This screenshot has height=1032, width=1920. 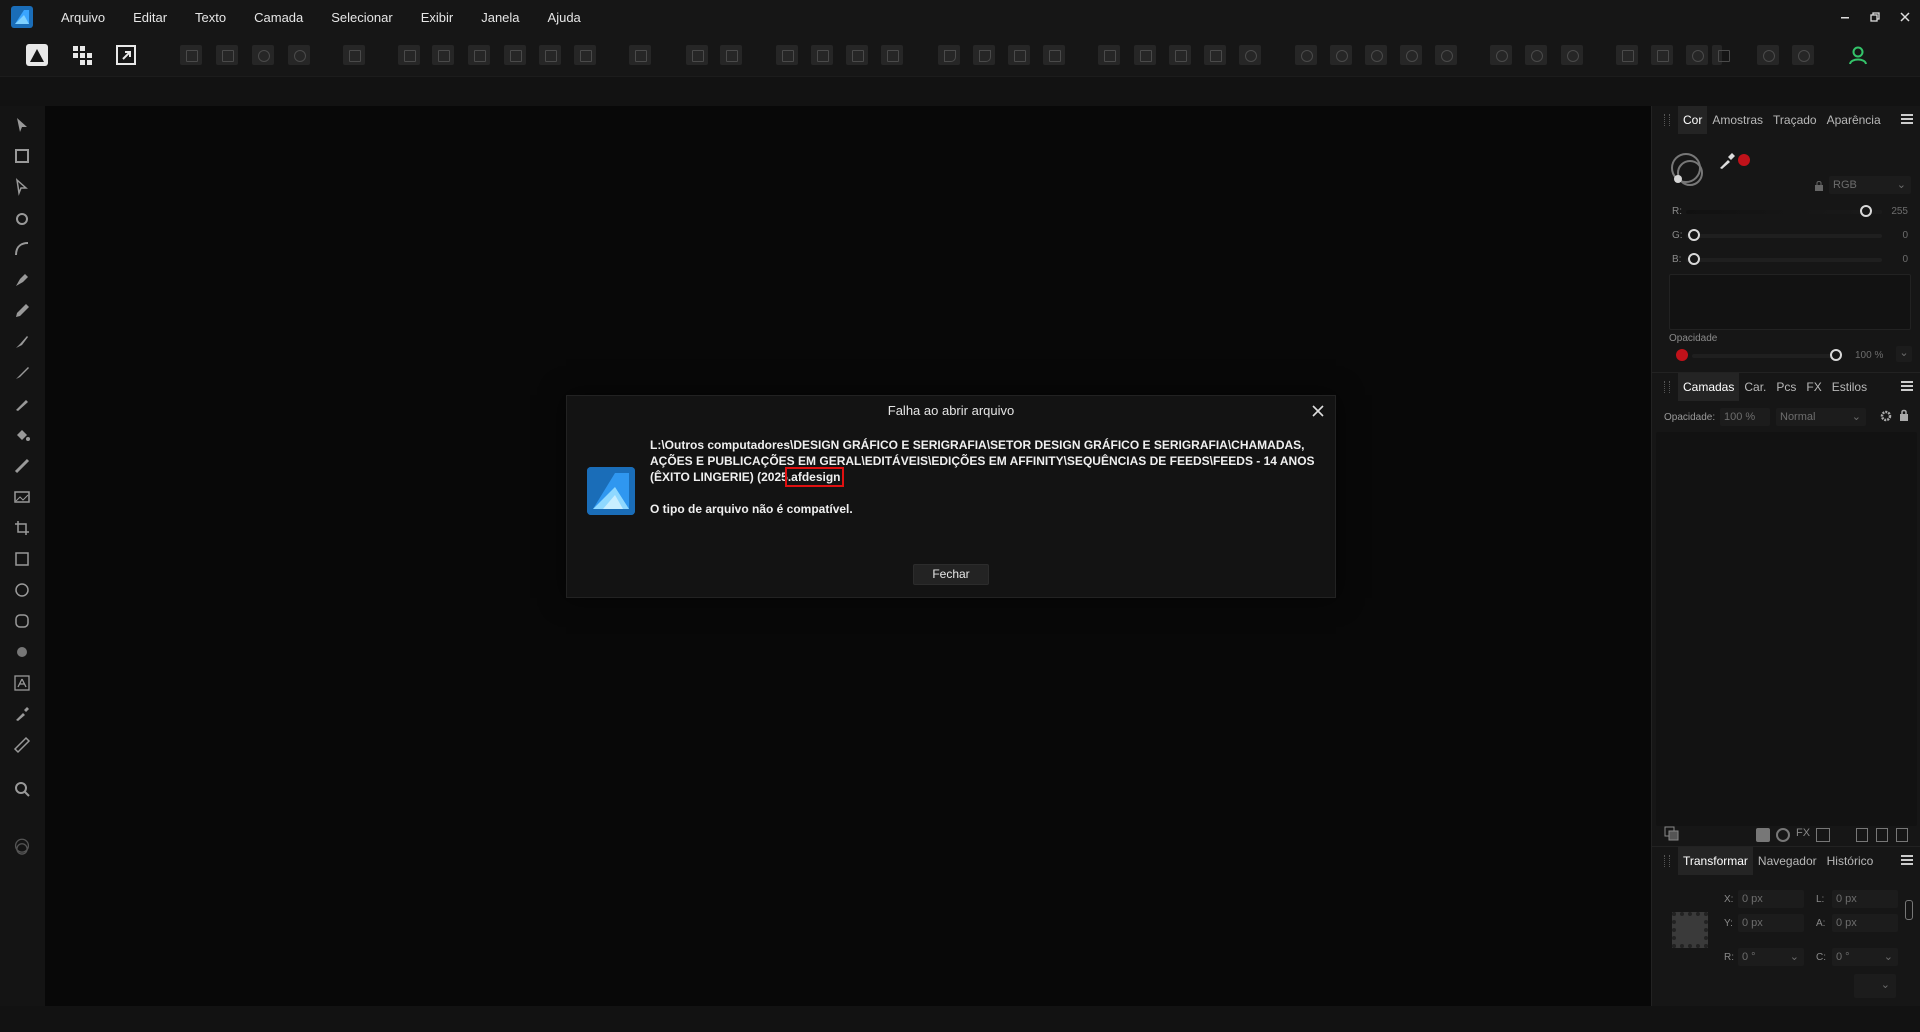 What do you see at coordinates (22, 590) in the screenshot?
I see `ellipse-tool` at bounding box center [22, 590].